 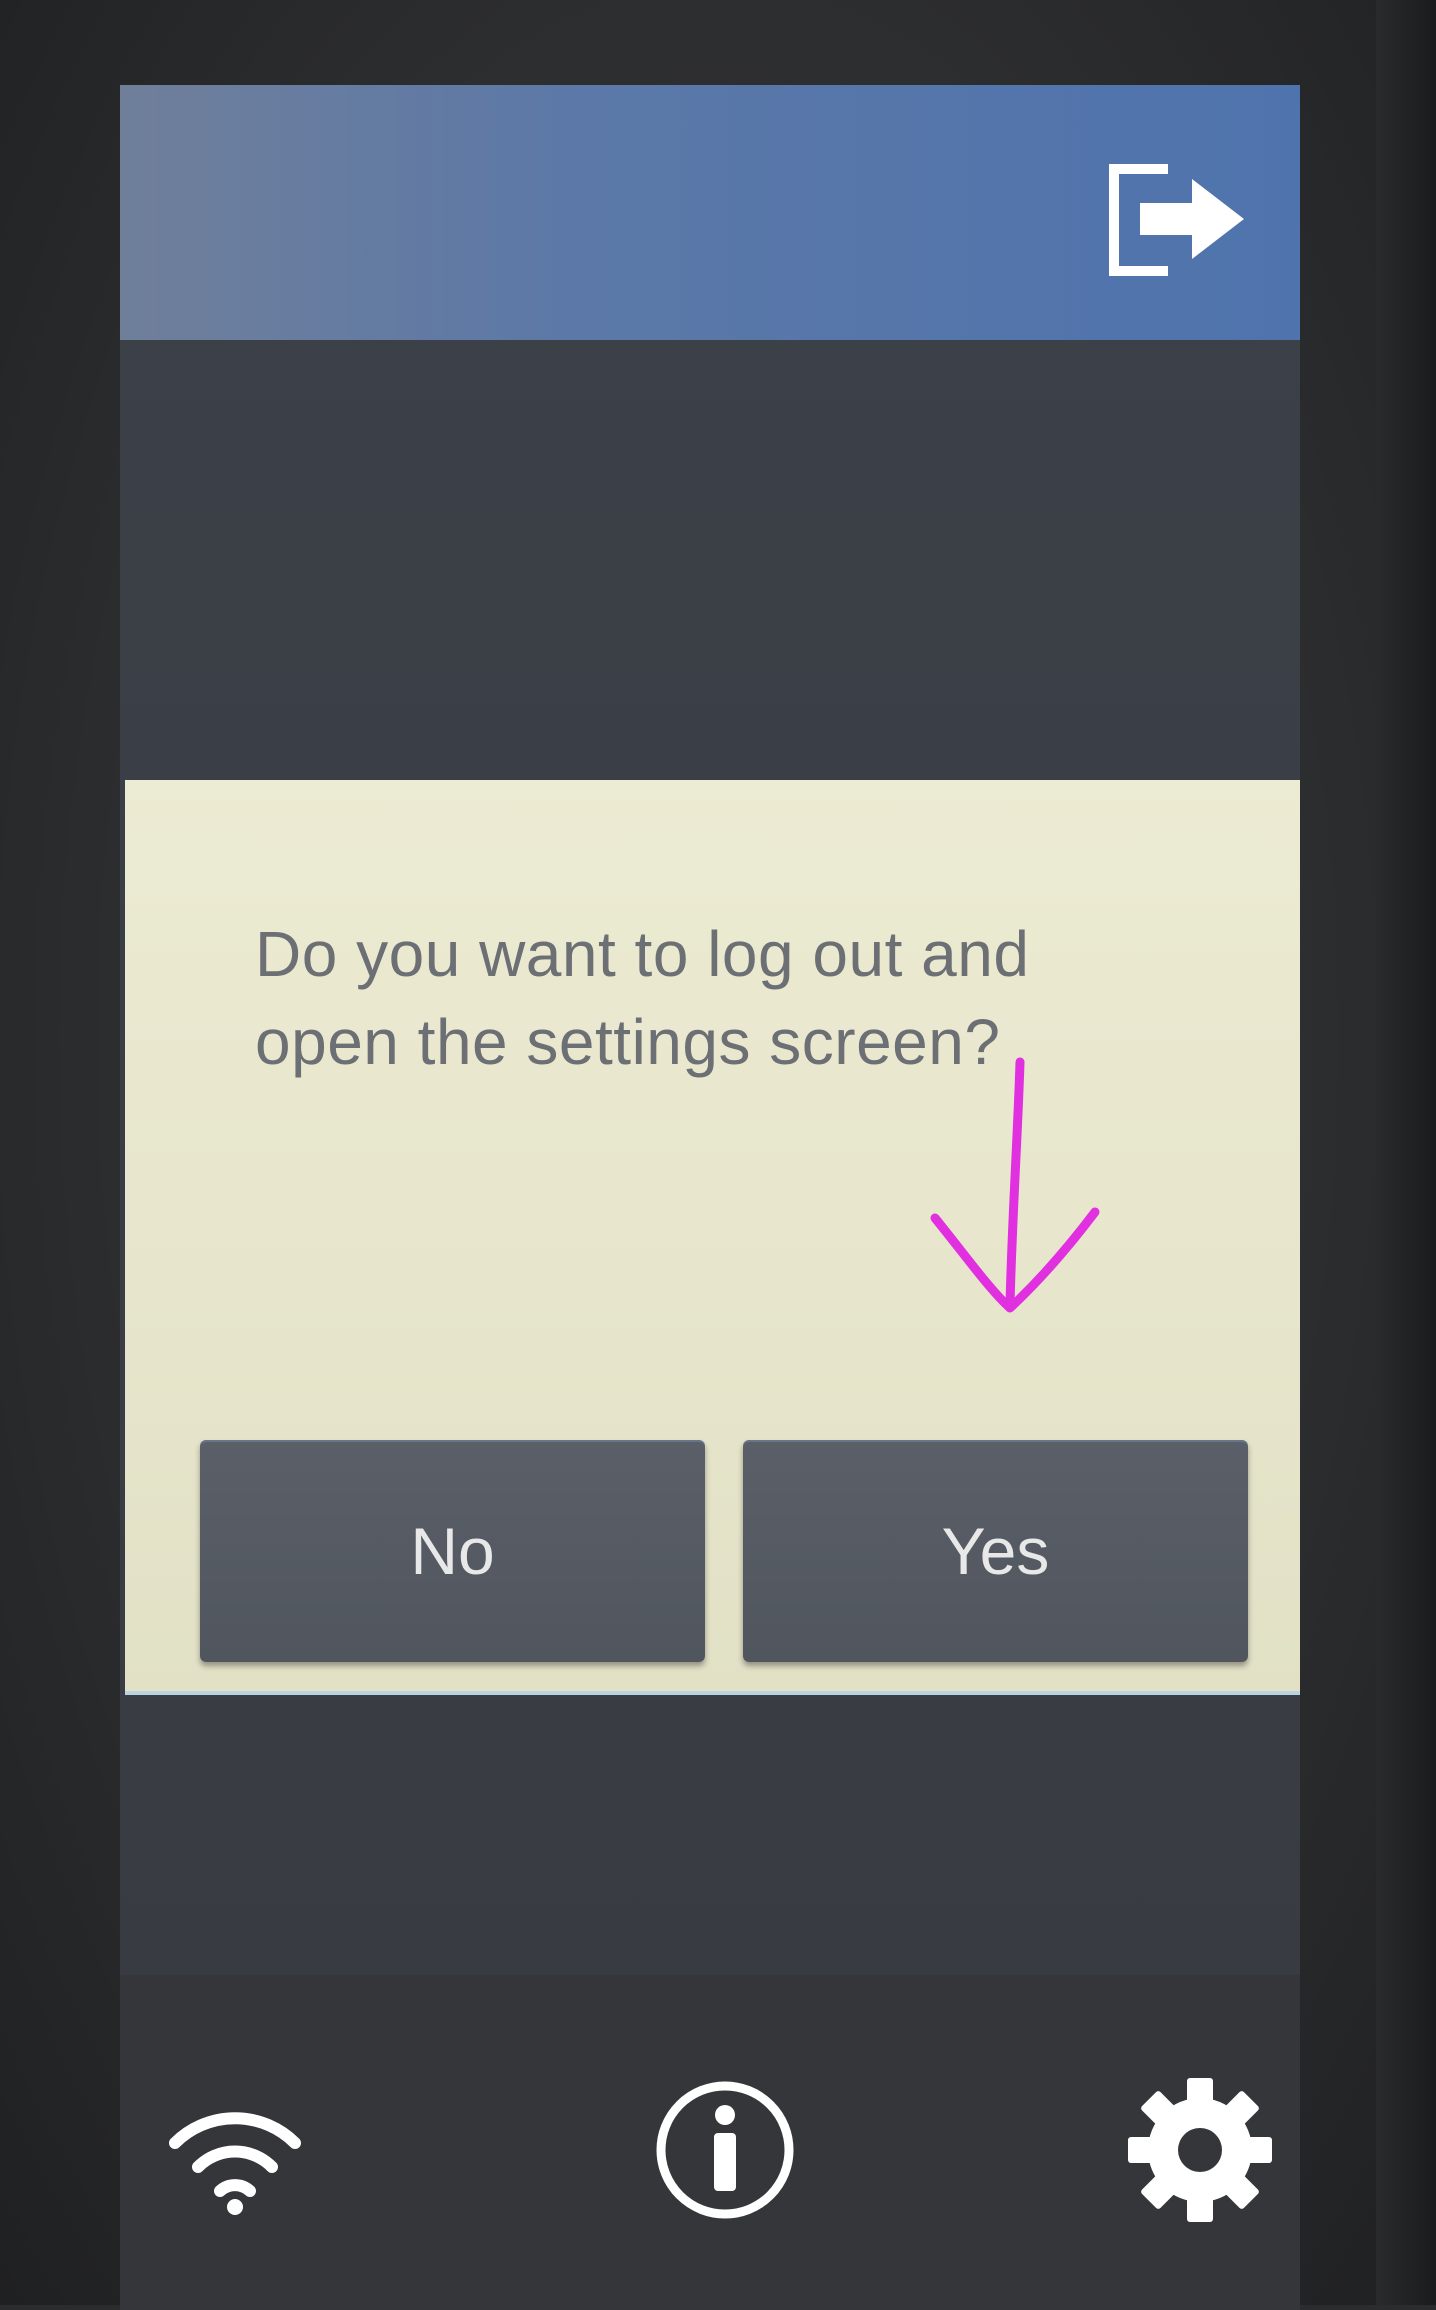 I want to click on wifi-icon, so click(x=235, y=2155).